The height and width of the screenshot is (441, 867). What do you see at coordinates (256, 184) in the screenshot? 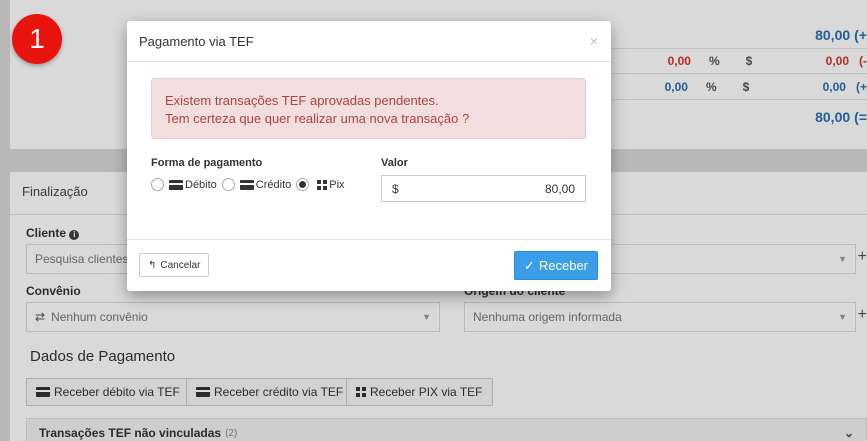
I see `radio-credito: Crédito` at bounding box center [256, 184].